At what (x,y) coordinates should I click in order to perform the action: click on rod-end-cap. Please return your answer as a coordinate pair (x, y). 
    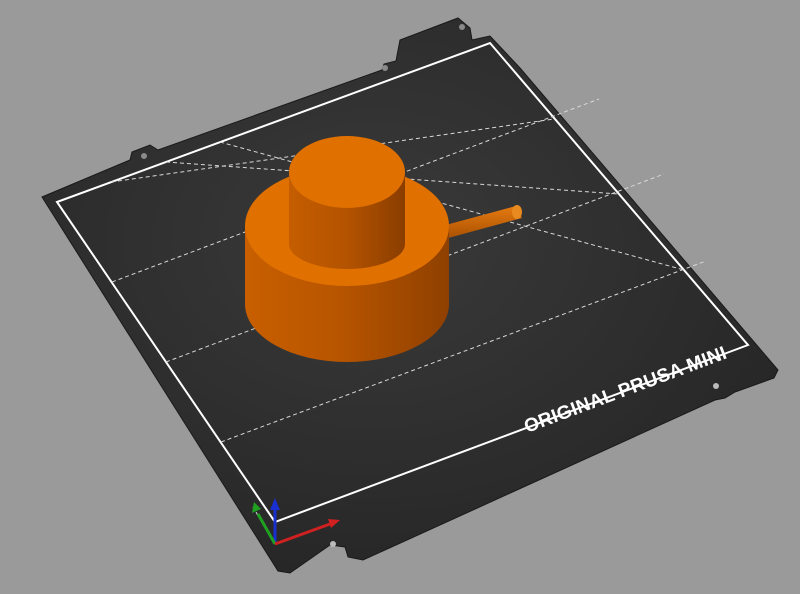
    Looking at the image, I should click on (517, 212).